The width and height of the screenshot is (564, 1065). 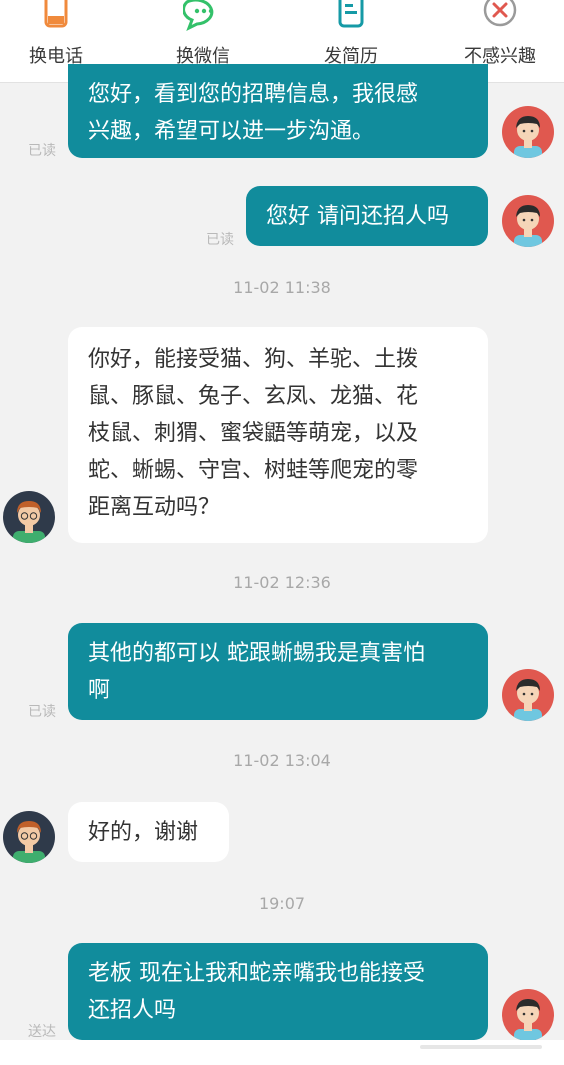 What do you see at coordinates (278, 111) in the screenshot?
I see `outgoing-message: 您好，看到您的招聘信息，我很感 兴趣，希望可以进一步沟通。` at bounding box center [278, 111].